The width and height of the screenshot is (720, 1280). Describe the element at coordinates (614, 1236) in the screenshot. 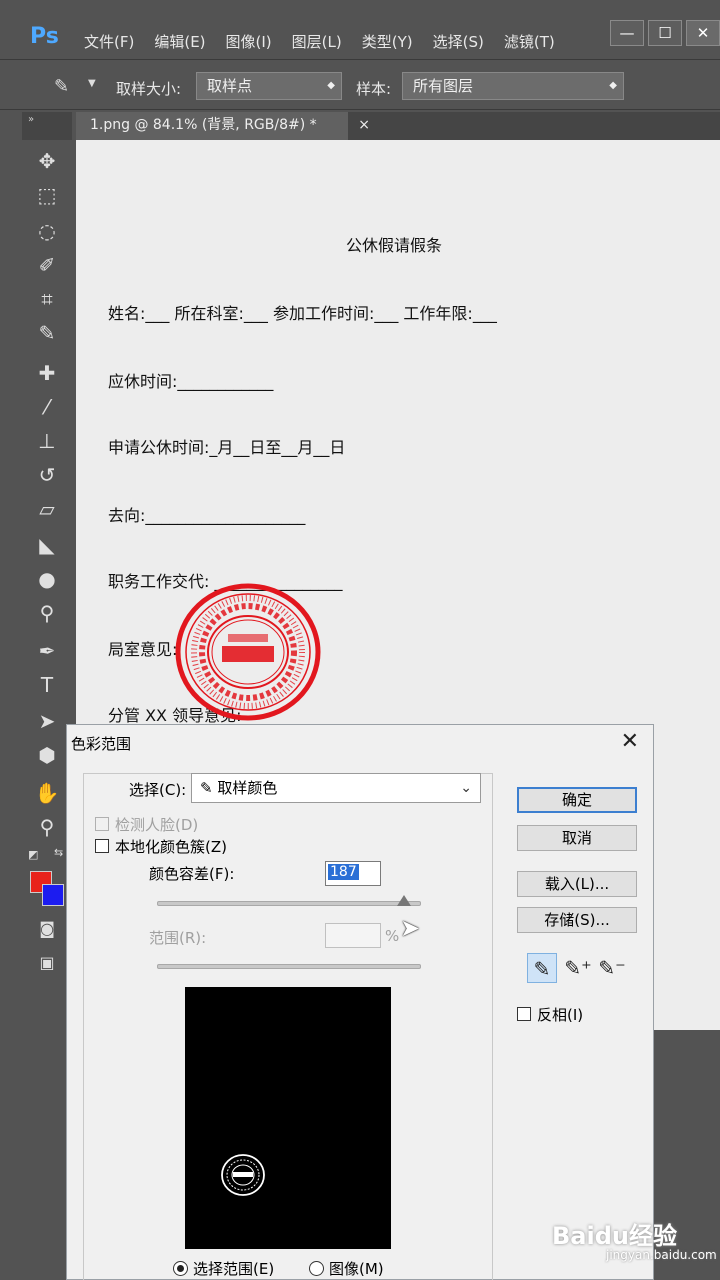

I see `baidu-watermark: Baidu经验` at that location.